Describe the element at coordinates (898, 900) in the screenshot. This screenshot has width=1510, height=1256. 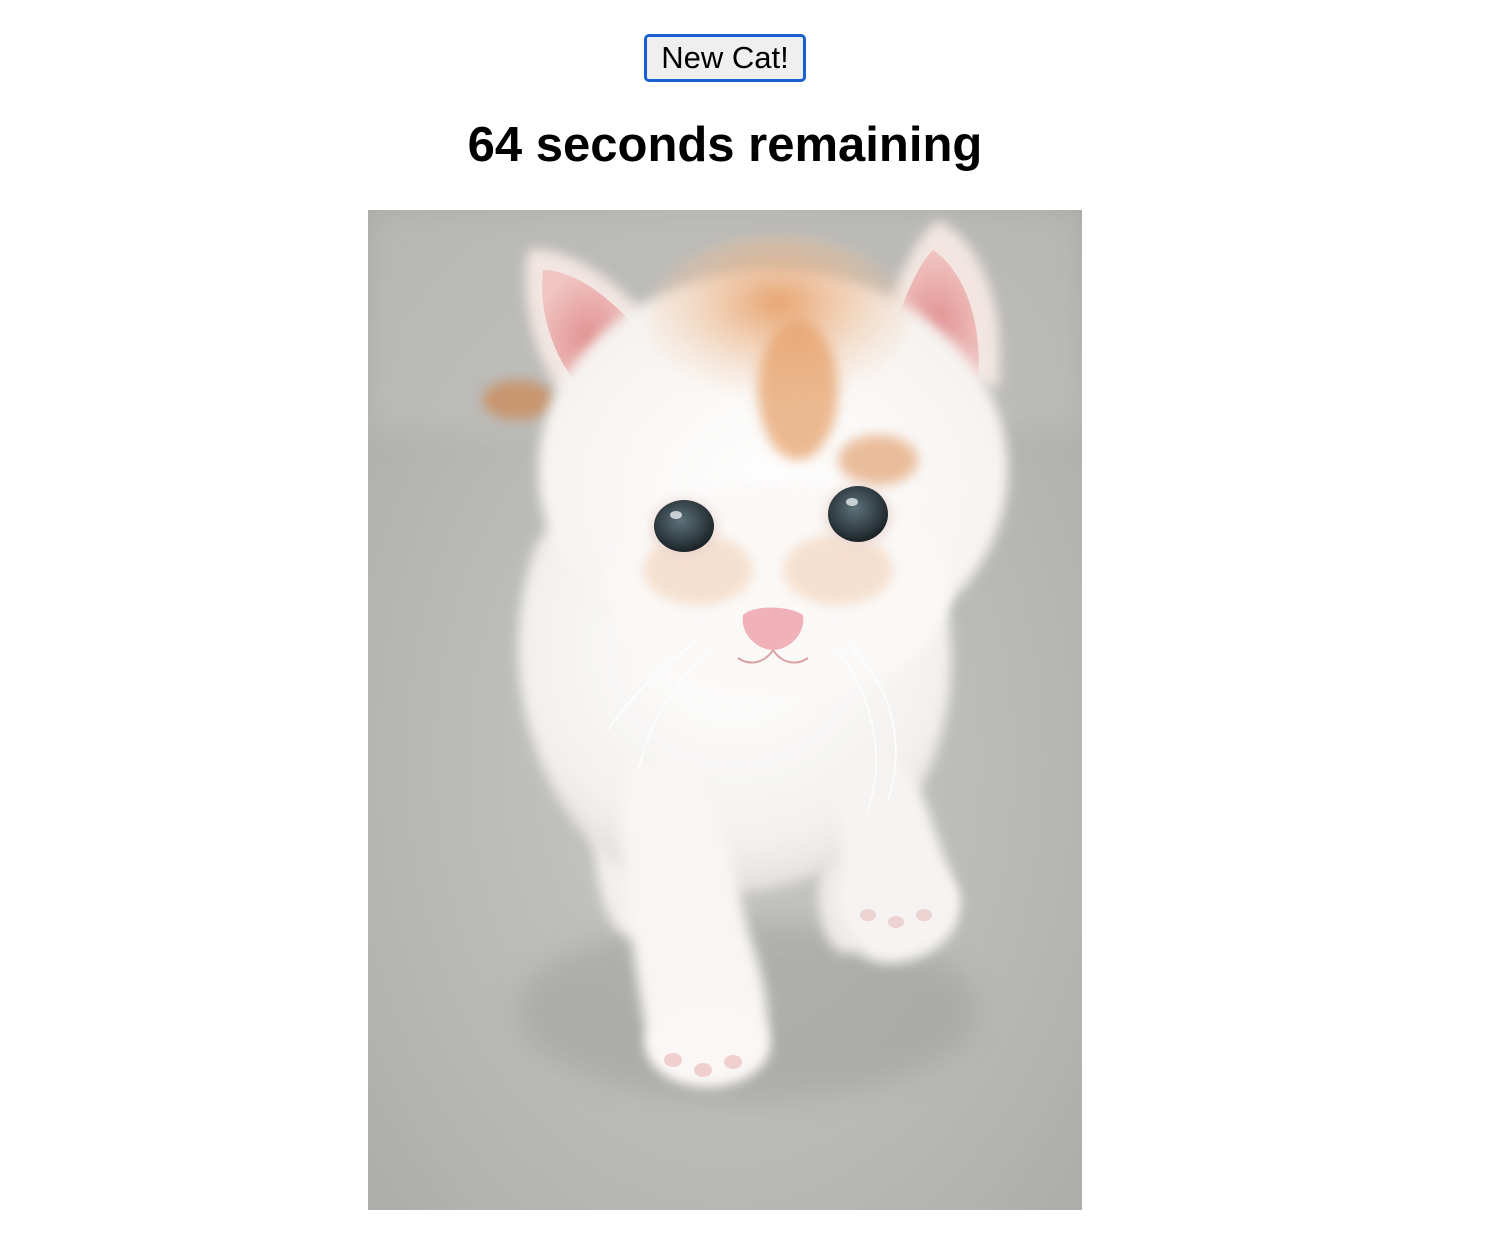
I see `kitten-right-paw` at that location.